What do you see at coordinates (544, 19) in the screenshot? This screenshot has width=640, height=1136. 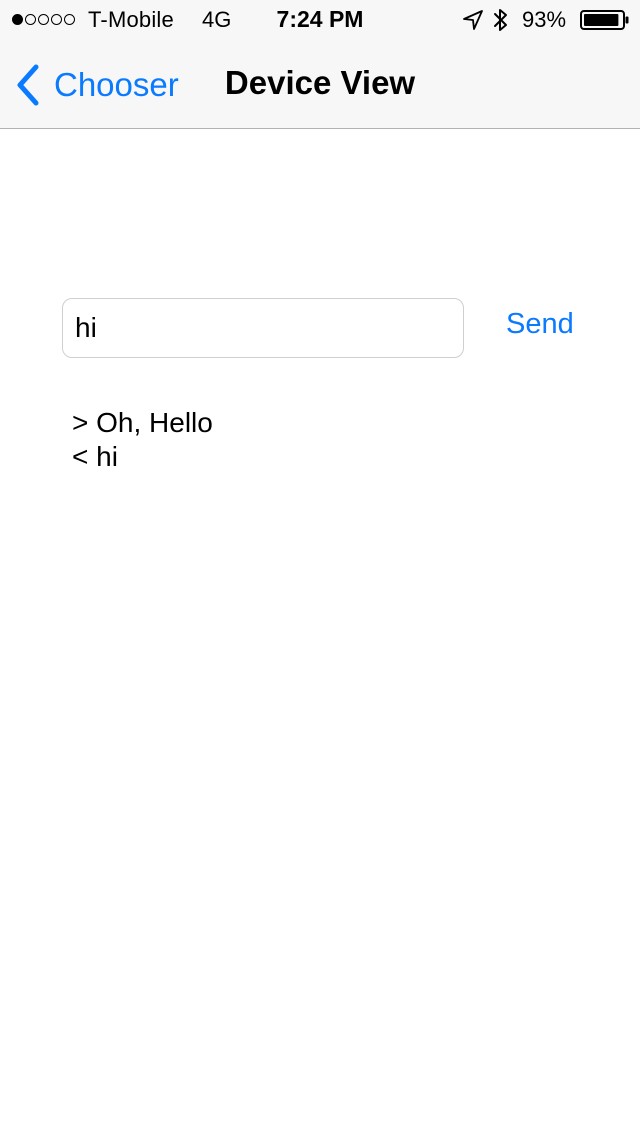 I see `battery-percent: 93%` at bounding box center [544, 19].